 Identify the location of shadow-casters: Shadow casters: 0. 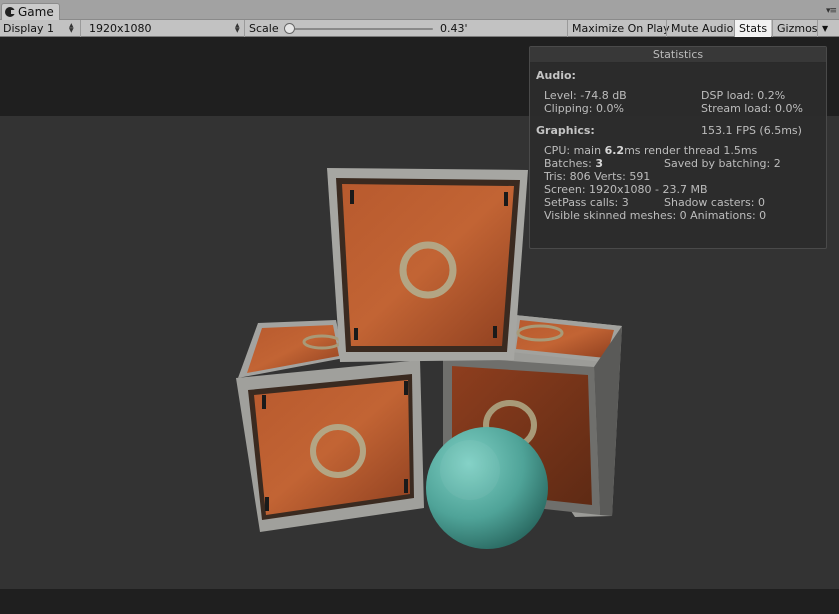
(714, 202).